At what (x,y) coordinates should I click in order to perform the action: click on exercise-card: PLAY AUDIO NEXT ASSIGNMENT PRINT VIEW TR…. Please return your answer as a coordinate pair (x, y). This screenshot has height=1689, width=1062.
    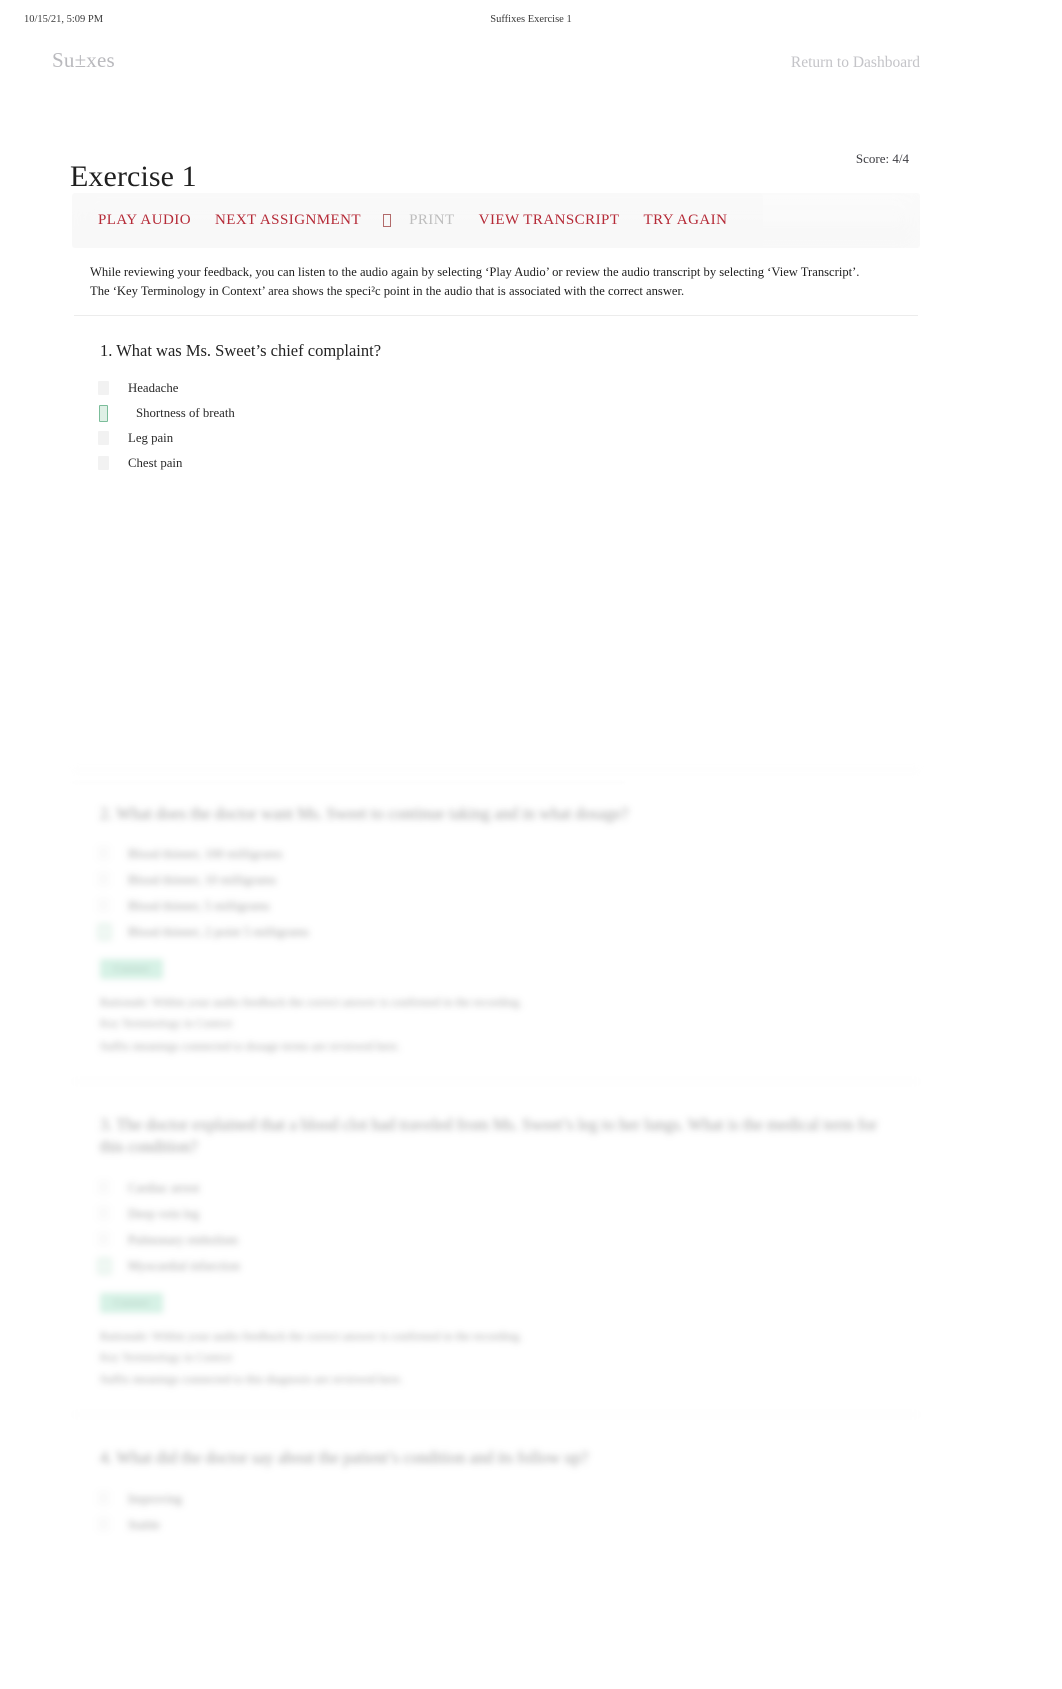
    Looking at the image, I should click on (496, 345).